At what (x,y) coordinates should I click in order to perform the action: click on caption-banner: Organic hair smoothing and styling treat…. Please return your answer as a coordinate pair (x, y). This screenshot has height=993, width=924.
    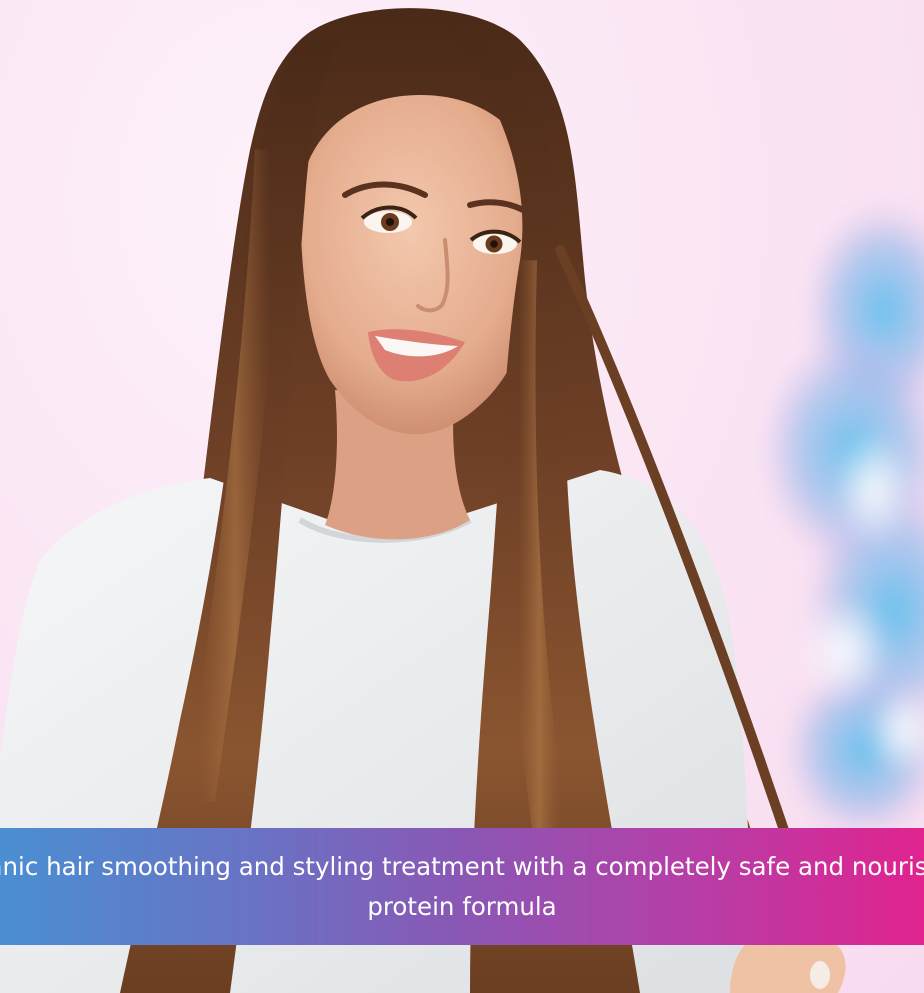
    Looking at the image, I should click on (462, 886).